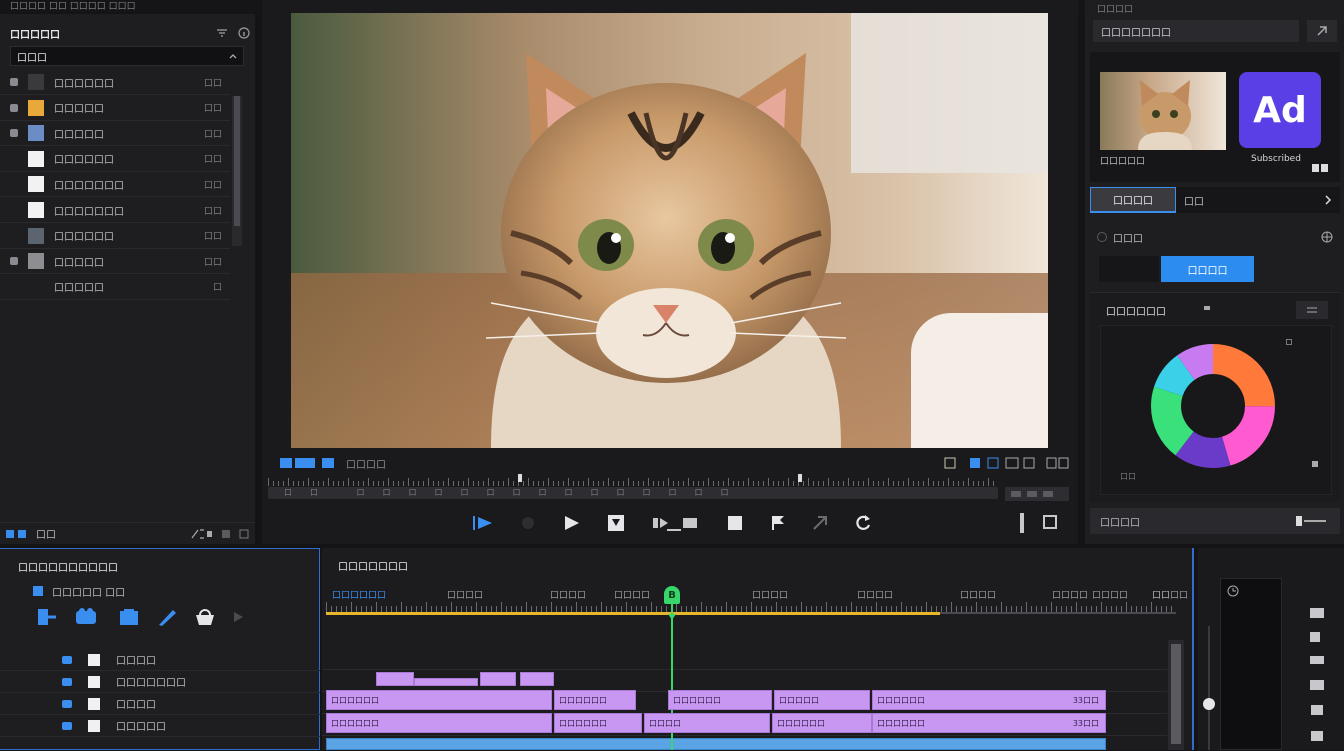 The width and height of the screenshot is (1344, 751). What do you see at coordinates (1289, 342) in the screenshot?
I see `color-handle-tl` at bounding box center [1289, 342].